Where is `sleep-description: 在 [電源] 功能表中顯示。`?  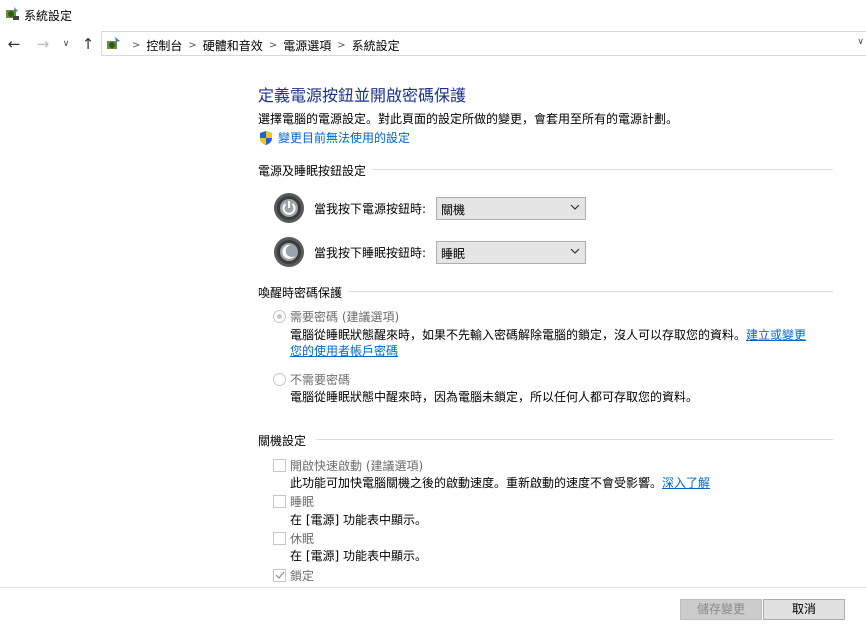 sleep-description: 在 [電源] 功能表中顯示。 is located at coordinates (358, 520).